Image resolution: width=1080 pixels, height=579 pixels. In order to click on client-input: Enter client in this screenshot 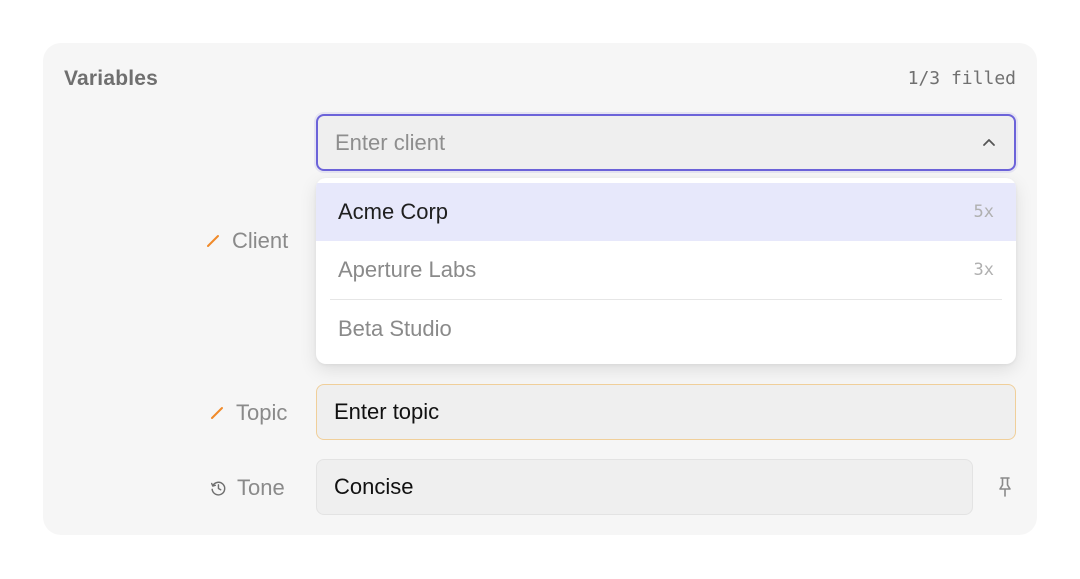, I will do `click(666, 142)`.